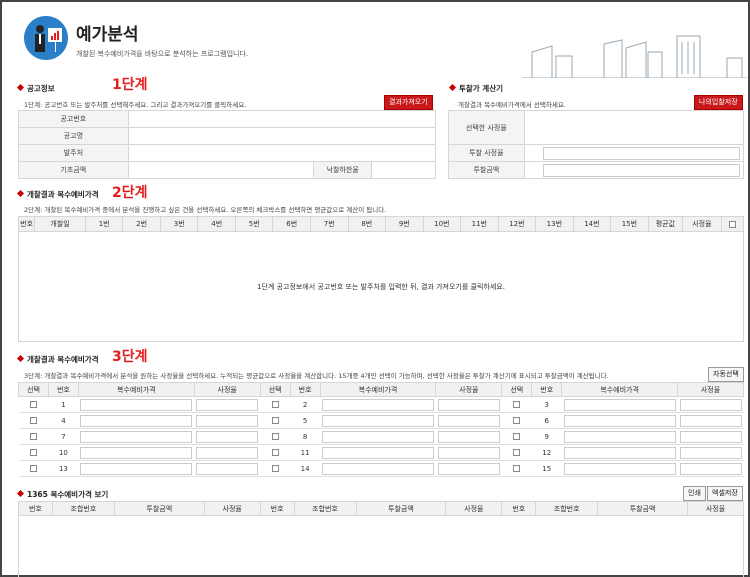 The width and height of the screenshot is (750, 577). What do you see at coordinates (517, 224) in the screenshot?
I see `col-header: 12번` at bounding box center [517, 224].